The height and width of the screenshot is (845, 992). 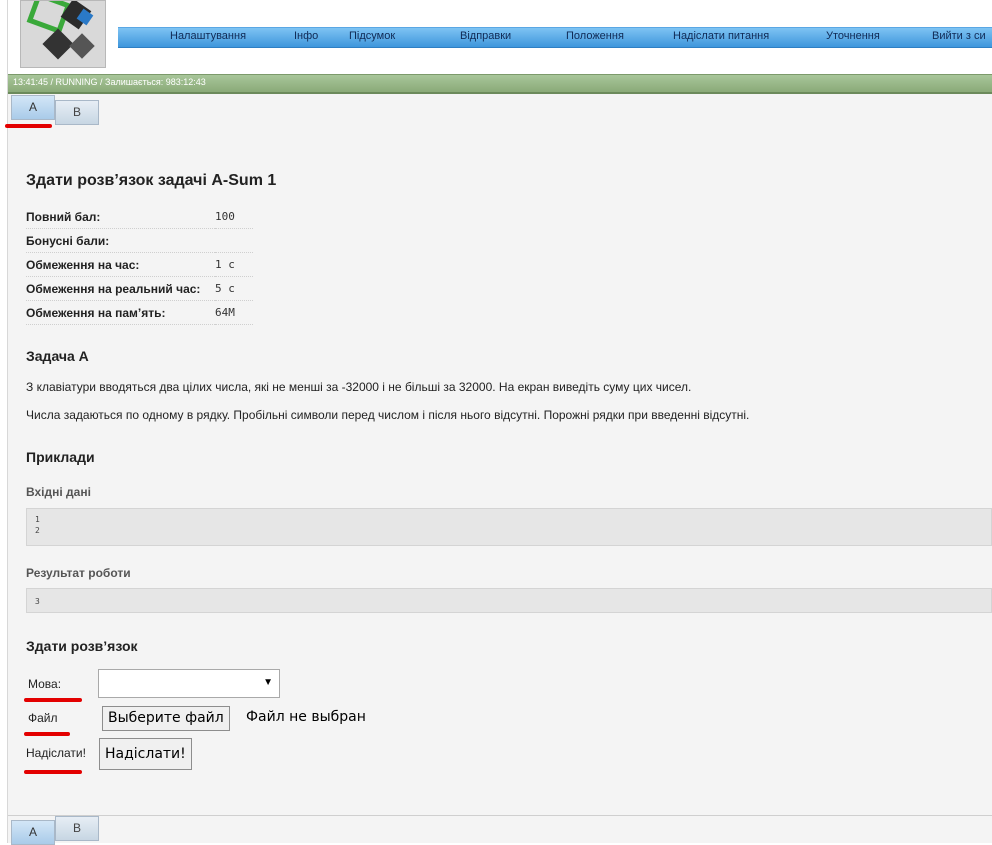 I want to click on limit-label: Повний бал:, so click(x=120, y=217).